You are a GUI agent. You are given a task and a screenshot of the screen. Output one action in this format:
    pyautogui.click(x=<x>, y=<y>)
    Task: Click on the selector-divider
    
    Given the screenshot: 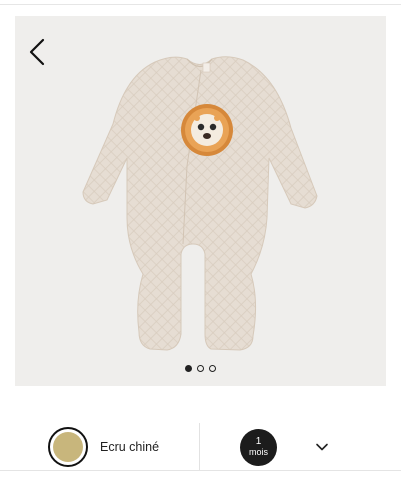 What is the action you would take?
    pyautogui.click(x=199, y=447)
    